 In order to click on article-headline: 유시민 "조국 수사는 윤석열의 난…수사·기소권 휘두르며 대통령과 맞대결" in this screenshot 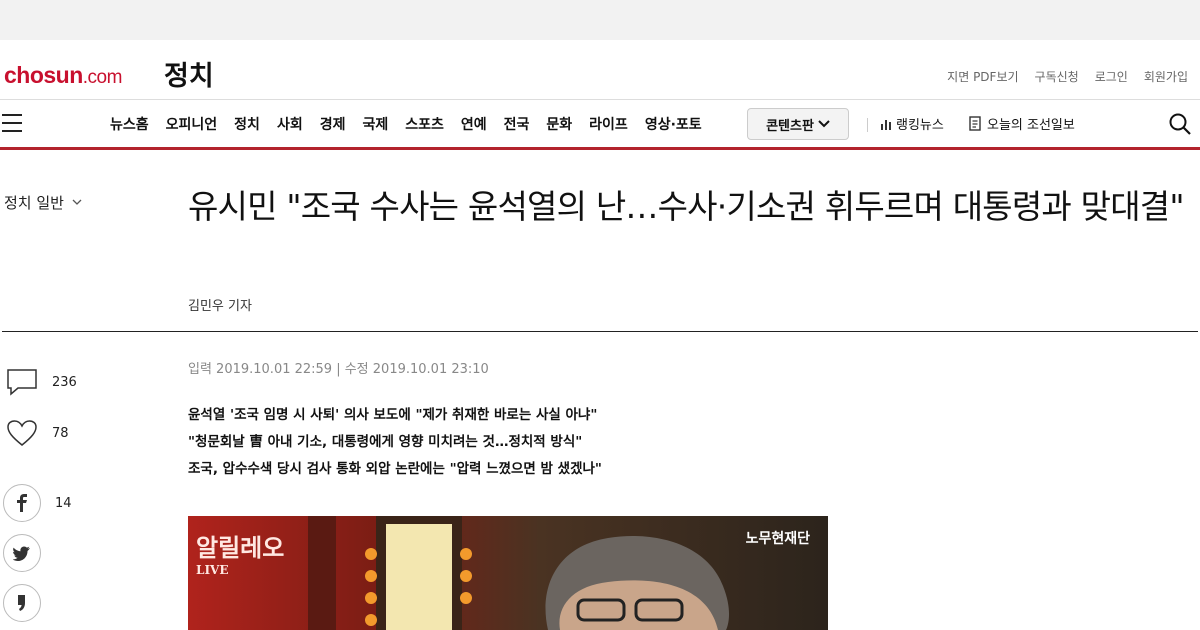, I will do `click(686, 206)`.